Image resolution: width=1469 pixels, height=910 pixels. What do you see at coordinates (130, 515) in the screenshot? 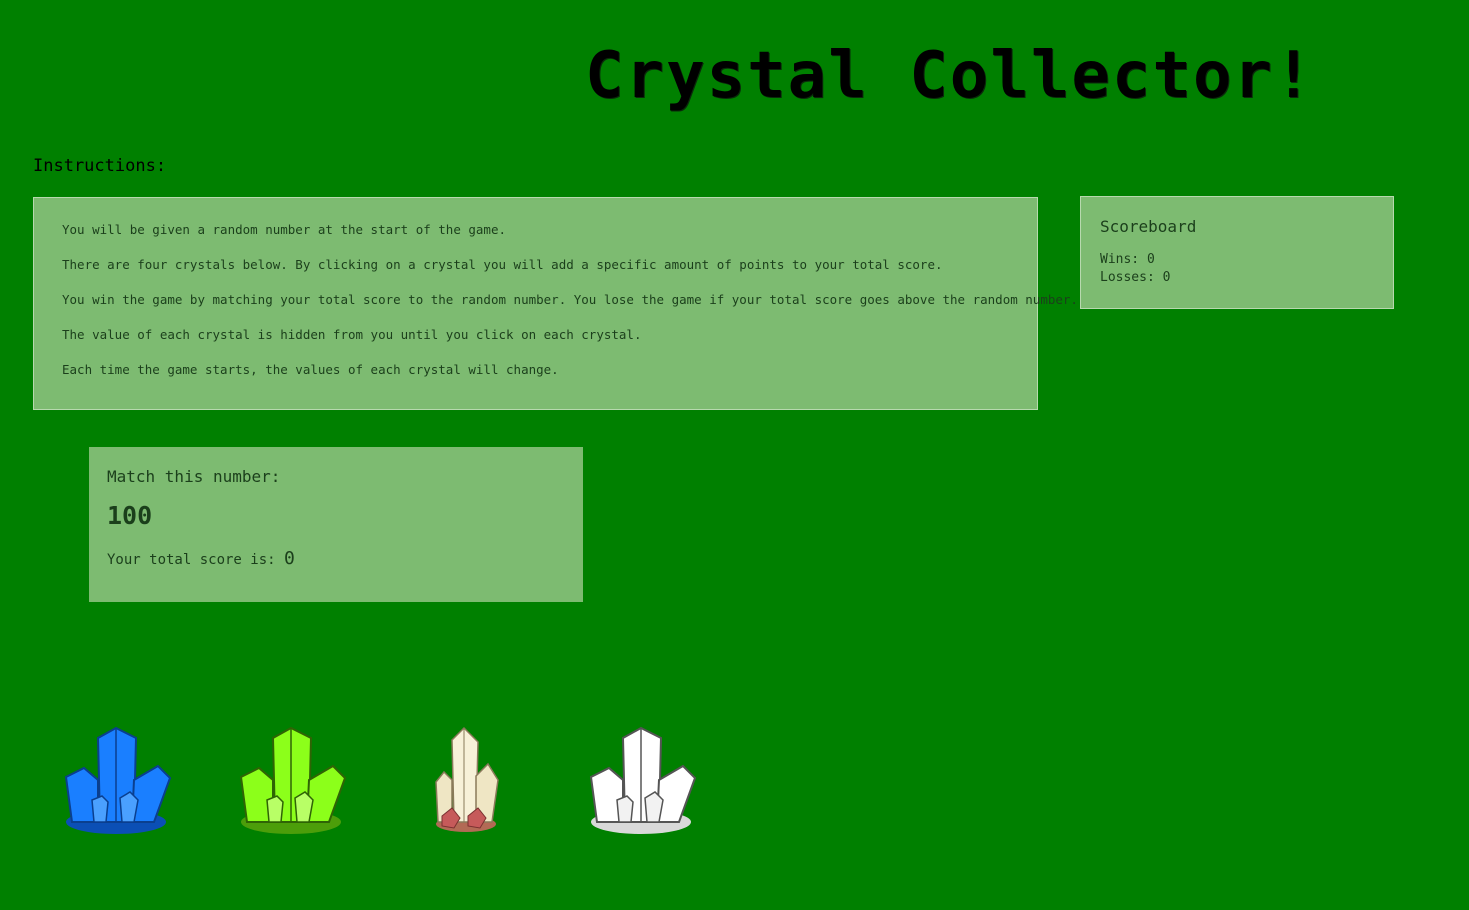
I see `target-number: 100` at bounding box center [130, 515].